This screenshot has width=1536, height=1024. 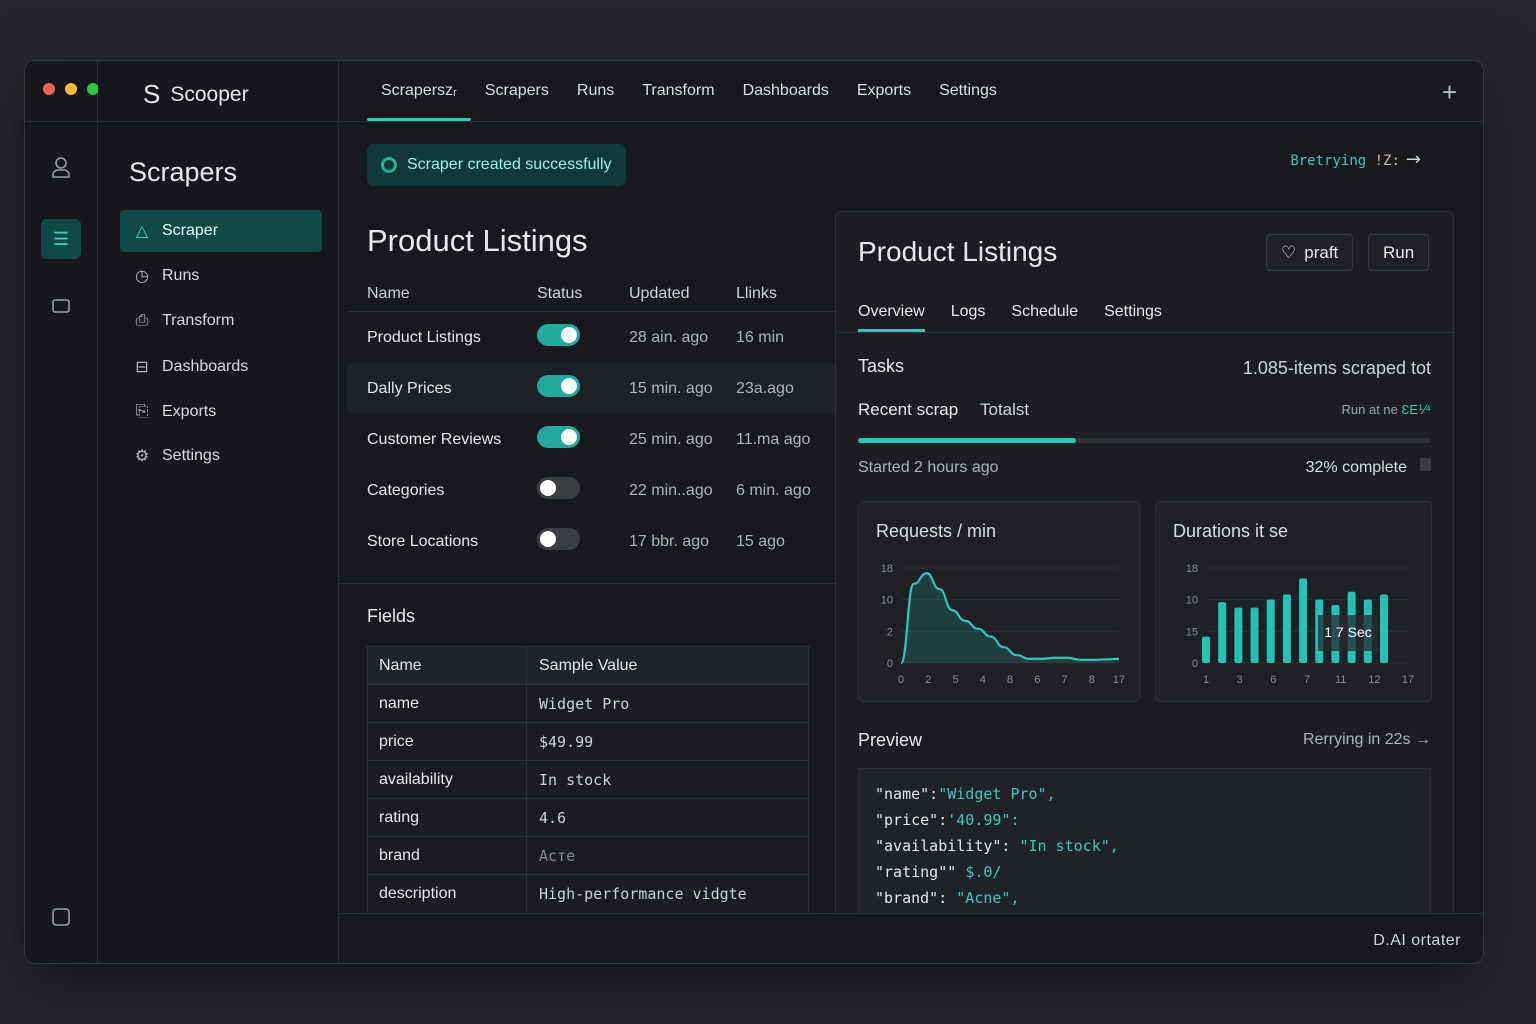 I want to click on panel-tab-logs: Logs, so click(x=968, y=312).